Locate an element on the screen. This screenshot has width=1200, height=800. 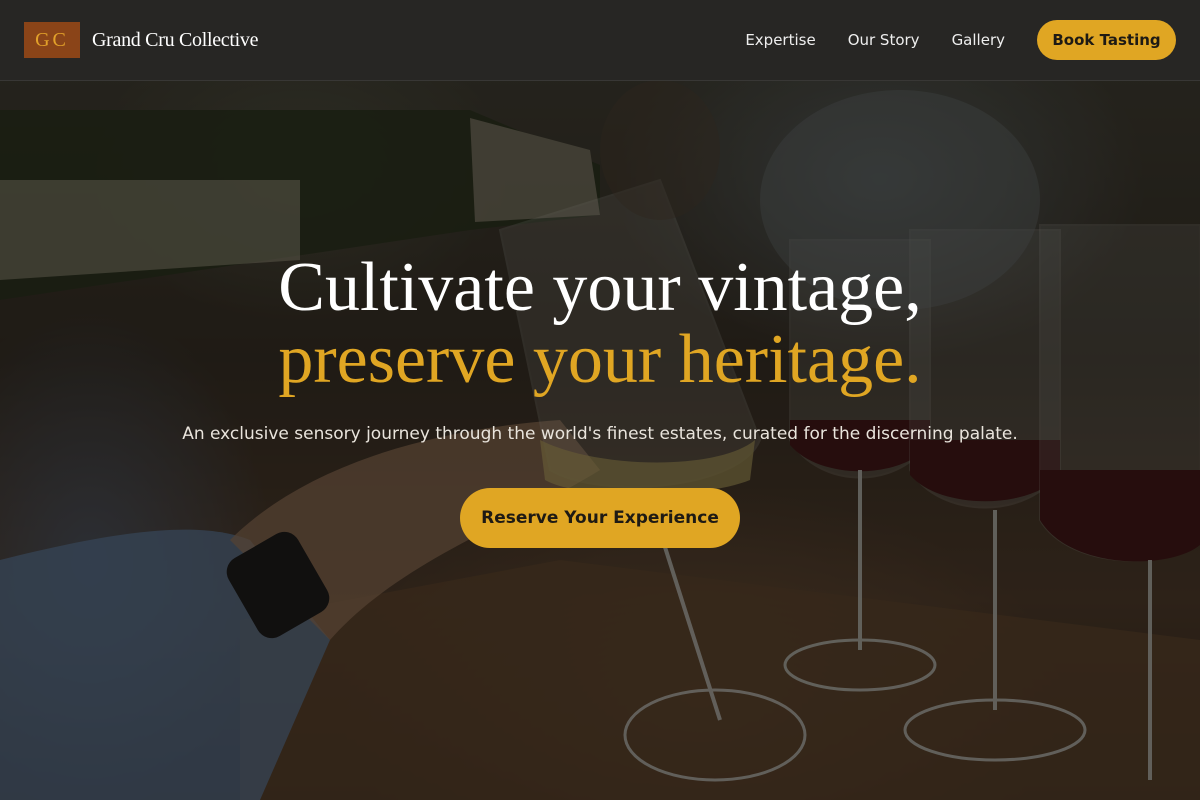
nav-links: Expertise Our Story Gallery is located at coordinates (875, 40).